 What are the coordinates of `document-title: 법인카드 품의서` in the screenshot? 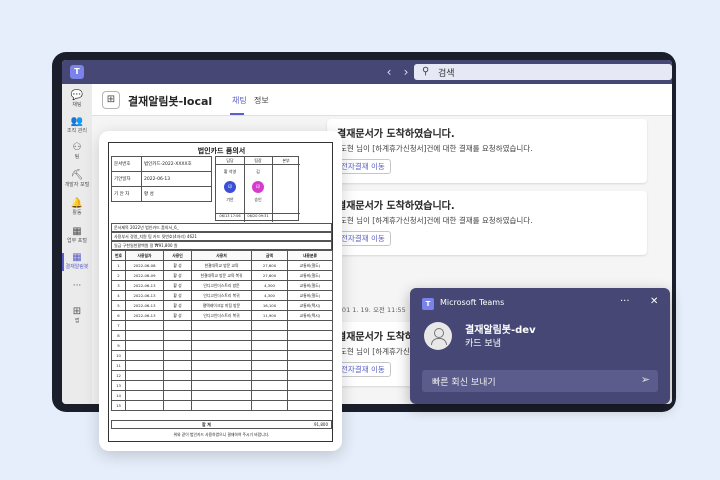 It's located at (221, 151).